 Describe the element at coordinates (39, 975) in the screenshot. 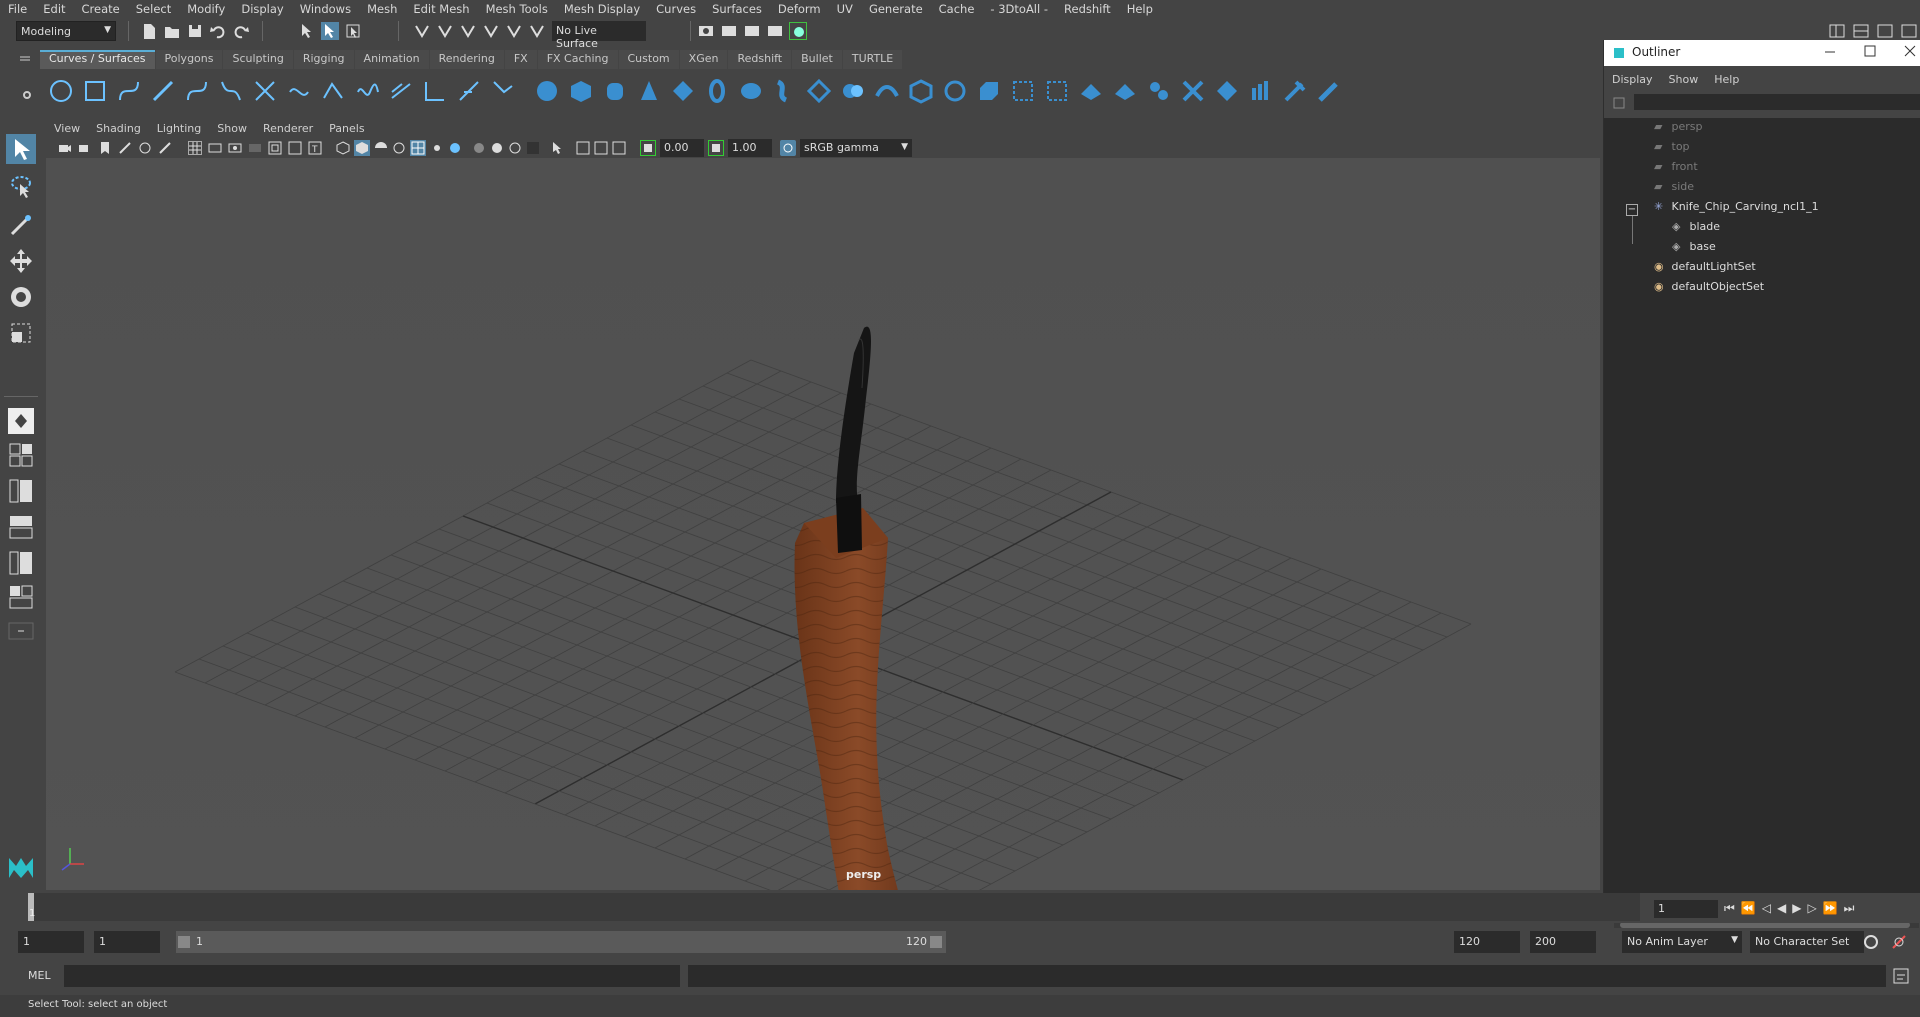

I see `script-language-label: MEL` at that location.